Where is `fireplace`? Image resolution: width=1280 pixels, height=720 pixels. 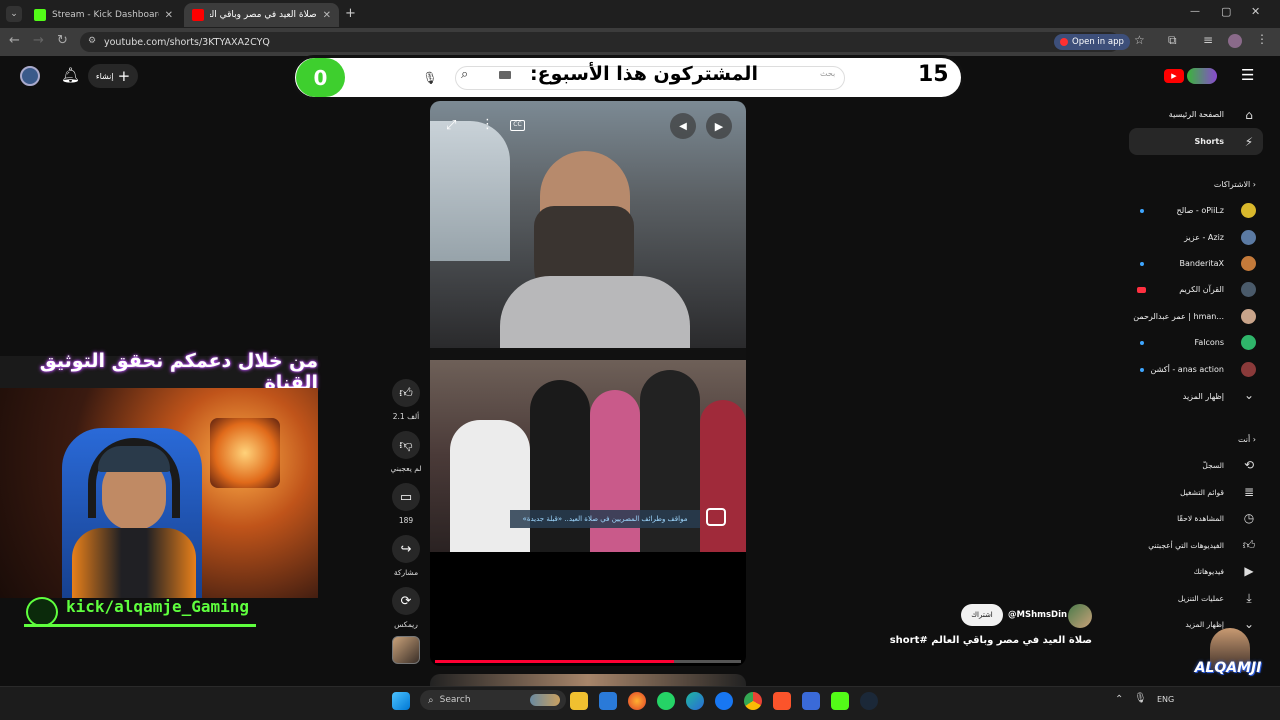
fireplace is located at coordinates (245, 453).